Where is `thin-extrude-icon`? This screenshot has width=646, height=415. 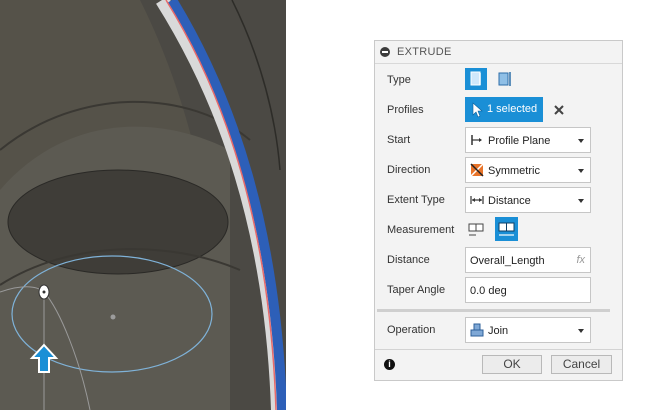
thin-extrude-icon is located at coordinates (504, 79).